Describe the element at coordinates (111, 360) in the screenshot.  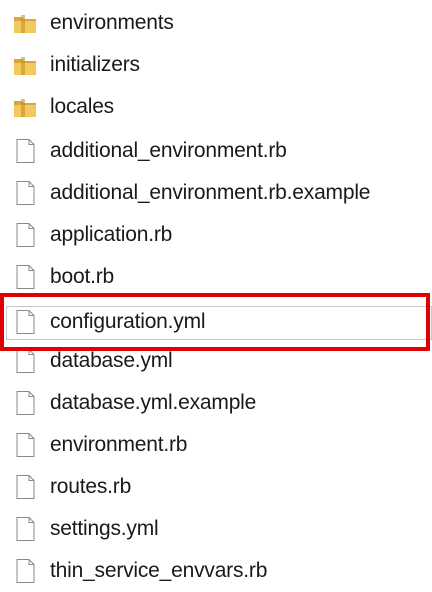
I see `list-item-label: database.yml` at that location.